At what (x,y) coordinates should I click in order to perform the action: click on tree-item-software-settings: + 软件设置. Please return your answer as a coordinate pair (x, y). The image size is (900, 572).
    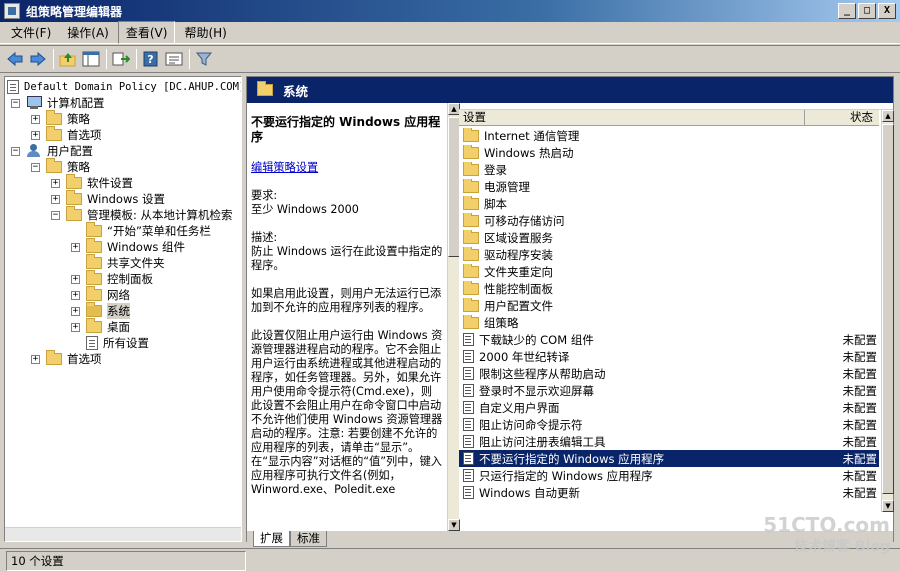
    Looking at the image, I should click on (92, 182).